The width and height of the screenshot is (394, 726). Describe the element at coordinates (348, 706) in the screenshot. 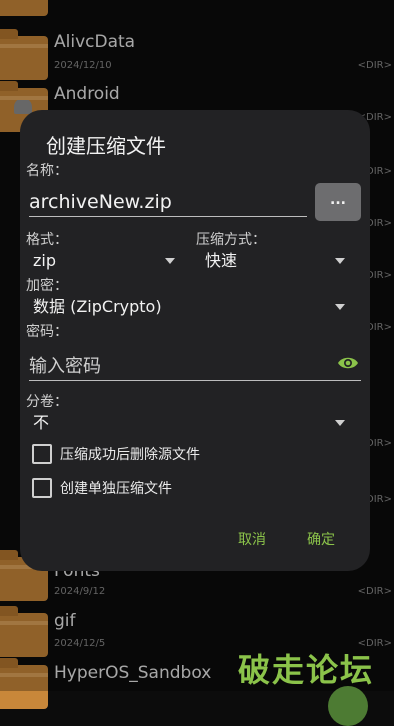

I see `fab-button` at that location.